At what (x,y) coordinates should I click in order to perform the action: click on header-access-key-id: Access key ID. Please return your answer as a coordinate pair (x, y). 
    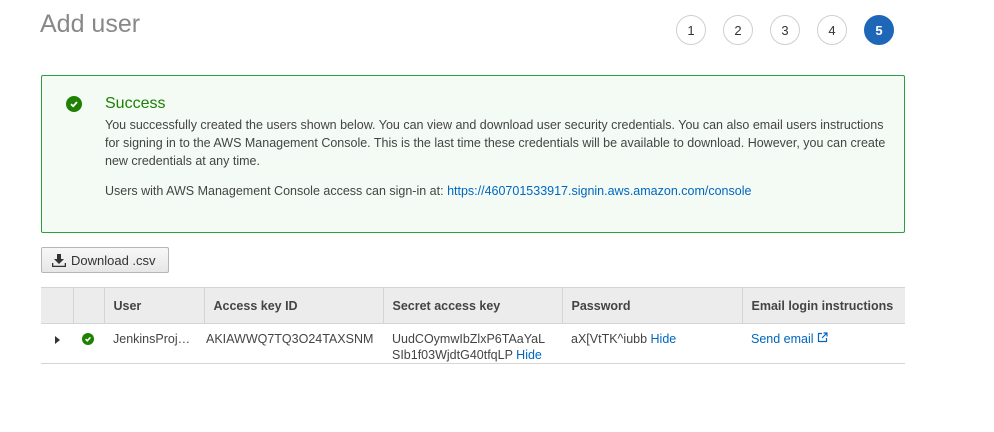
    Looking at the image, I should click on (294, 305).